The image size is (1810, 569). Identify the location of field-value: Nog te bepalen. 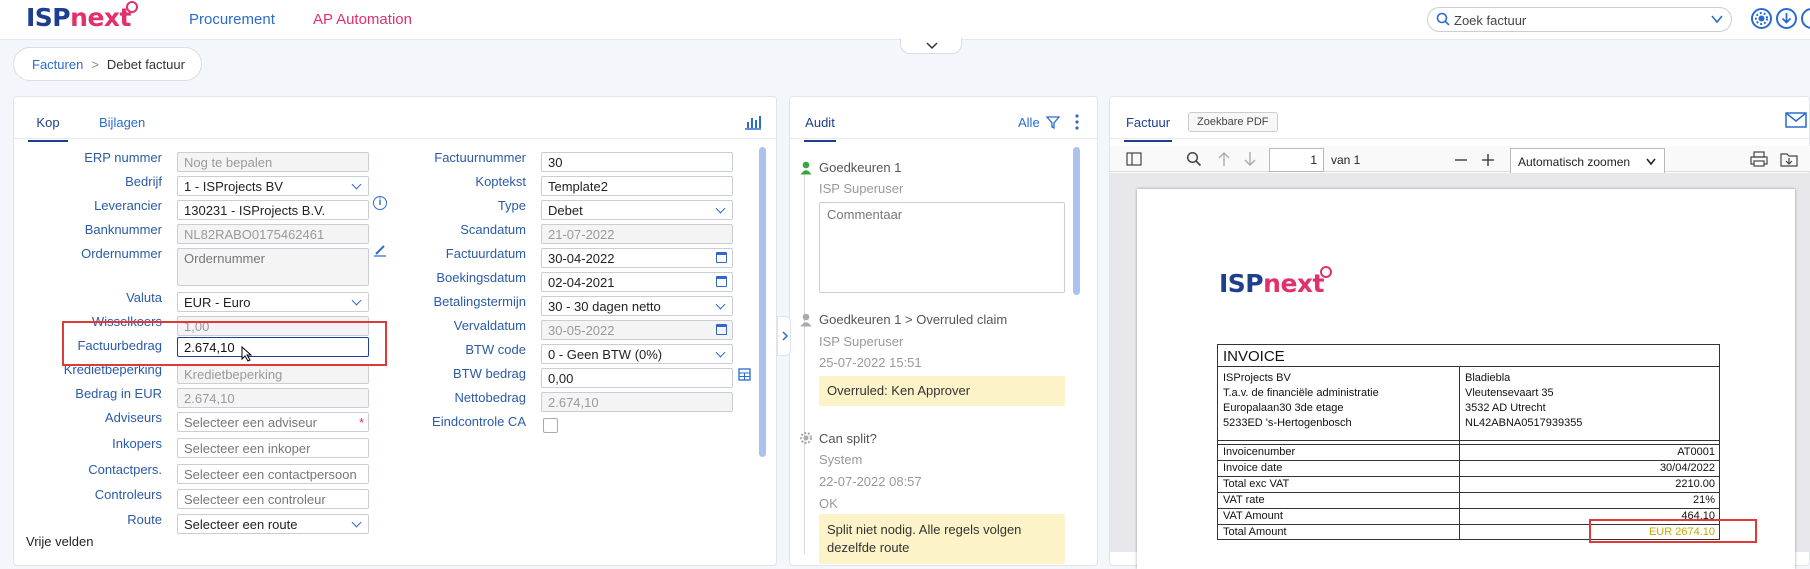
(228, 162).